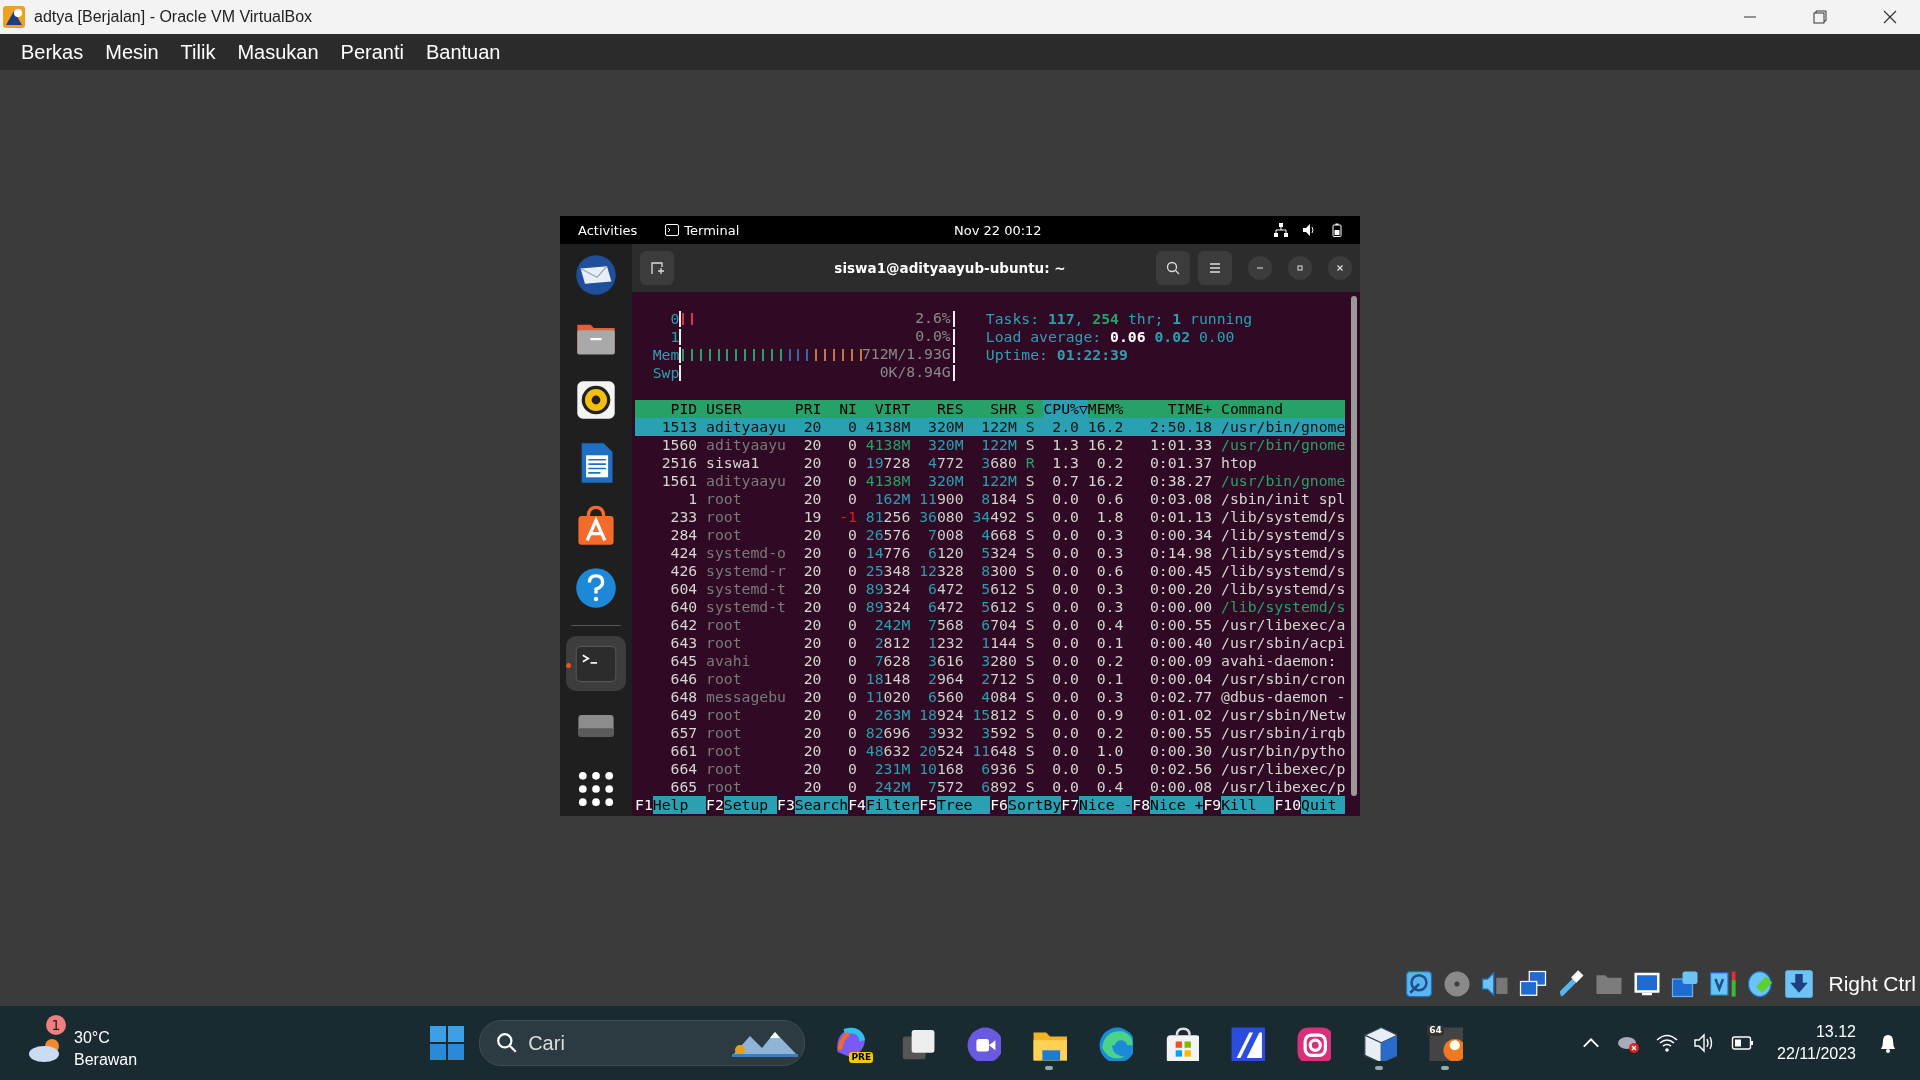 Image resolution: width=1920 pixels, height=1080 pixels. I want to click on process-cell-text: 20, so click(812, 751).